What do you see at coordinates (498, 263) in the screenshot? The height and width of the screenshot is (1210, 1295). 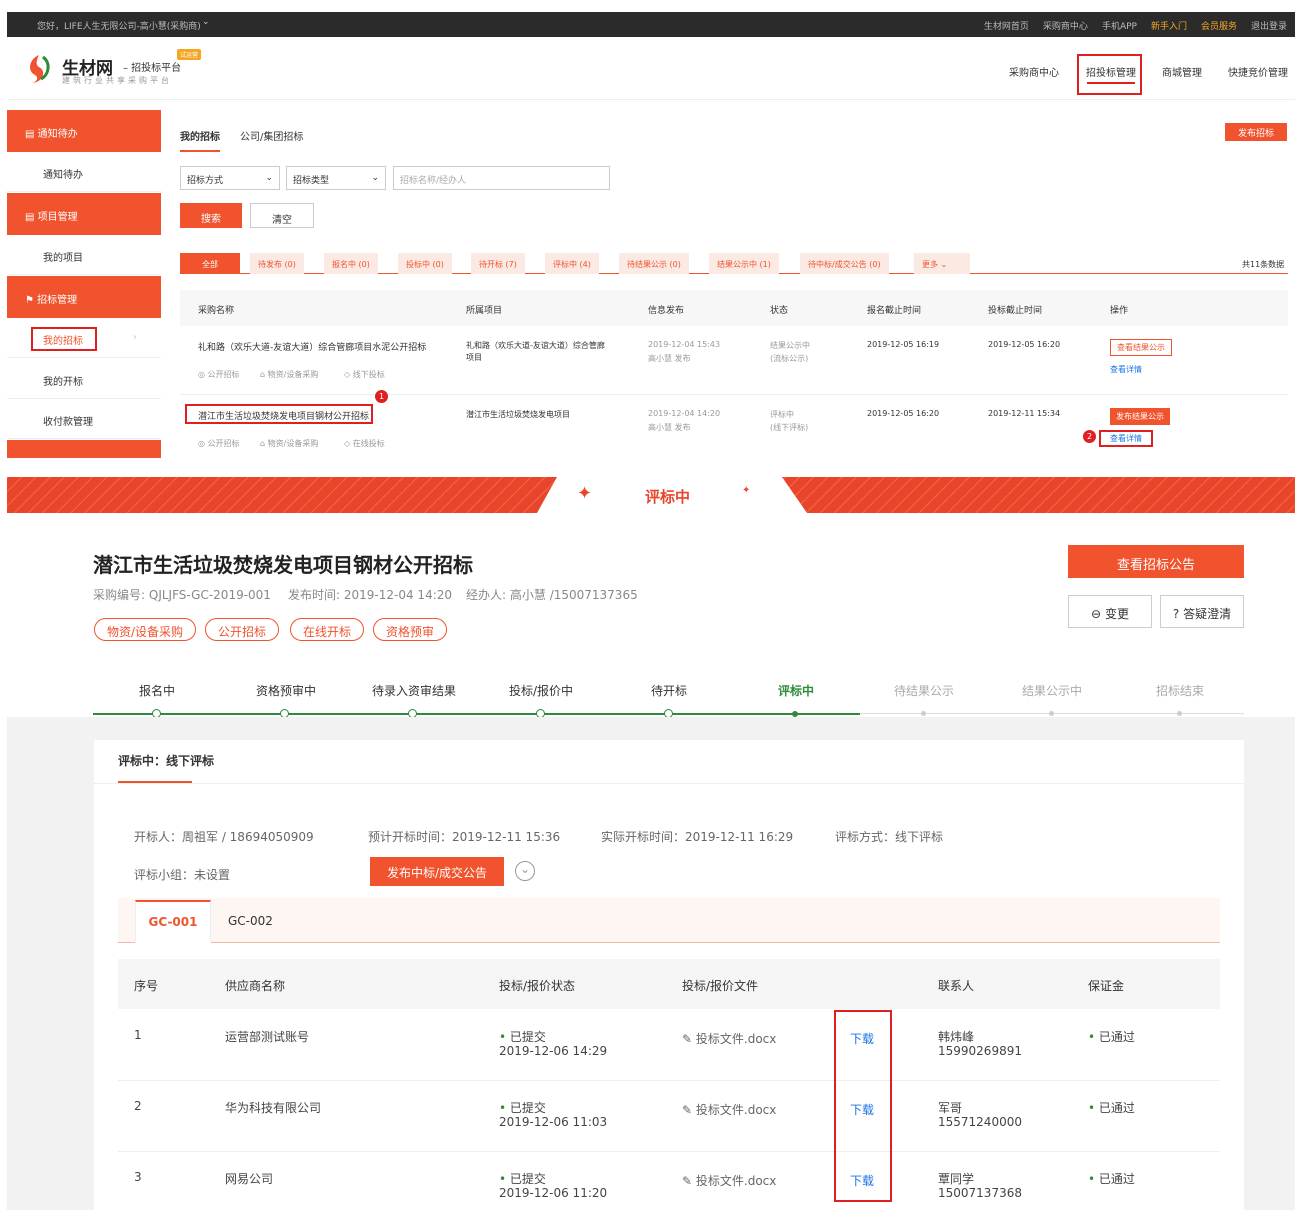 I see `status-tab-pending-open: 待开标 (7)` at bounding box center [498, 263].